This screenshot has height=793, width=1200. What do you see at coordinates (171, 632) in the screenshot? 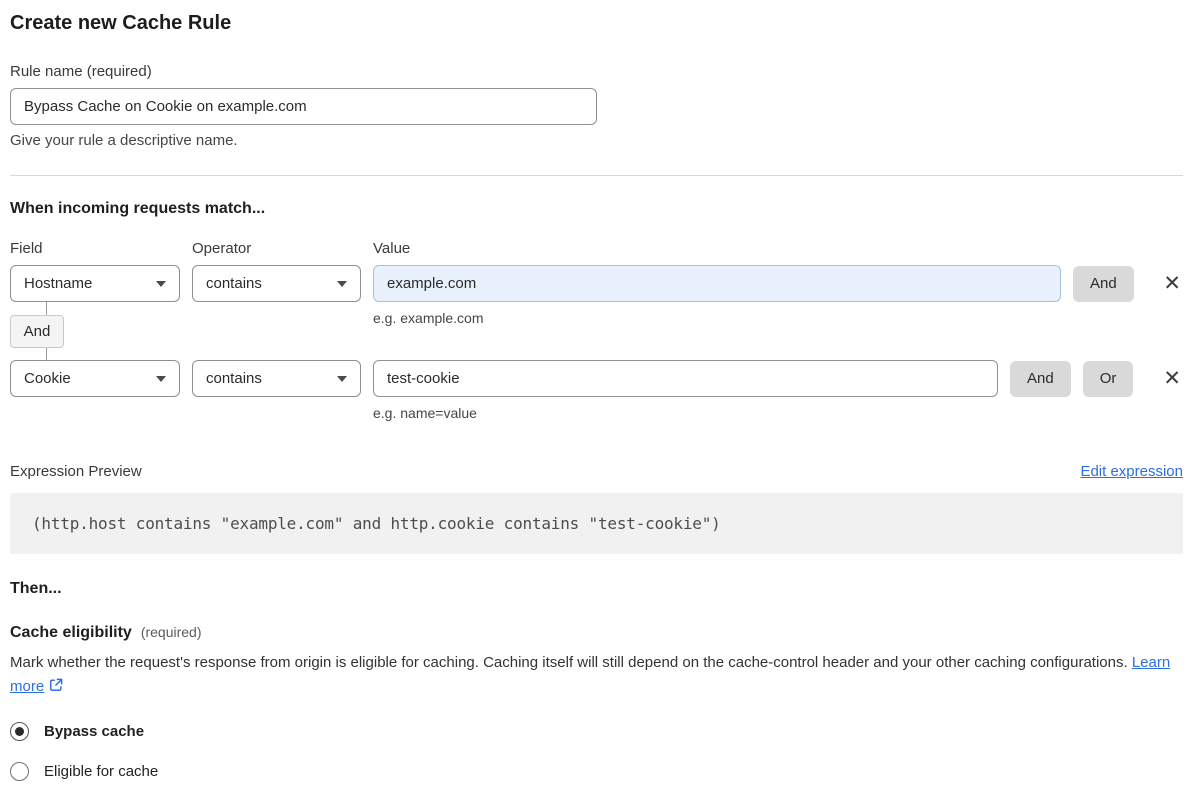
I see `required-tag: (required)` at bounding box center [171, 632].